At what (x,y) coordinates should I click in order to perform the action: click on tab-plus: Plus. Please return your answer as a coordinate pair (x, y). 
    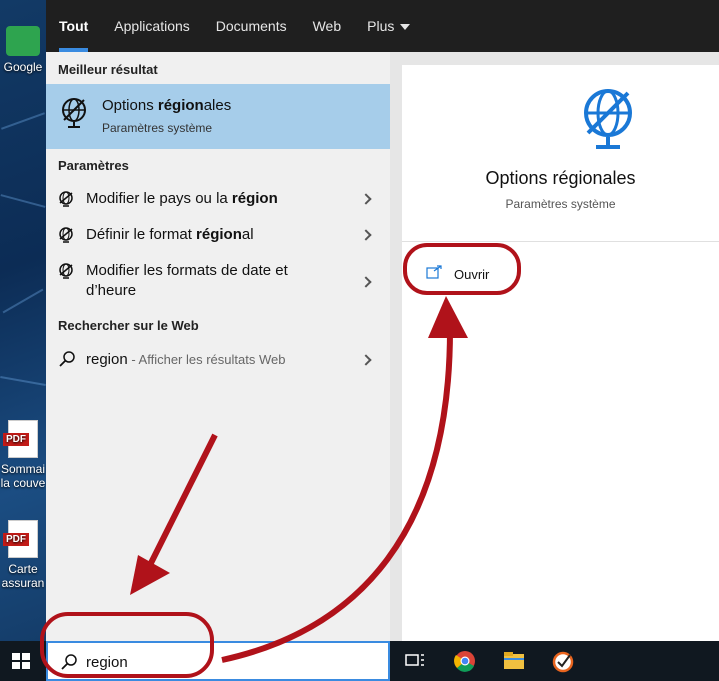
    Looking at the image, I should click on (389, 26).